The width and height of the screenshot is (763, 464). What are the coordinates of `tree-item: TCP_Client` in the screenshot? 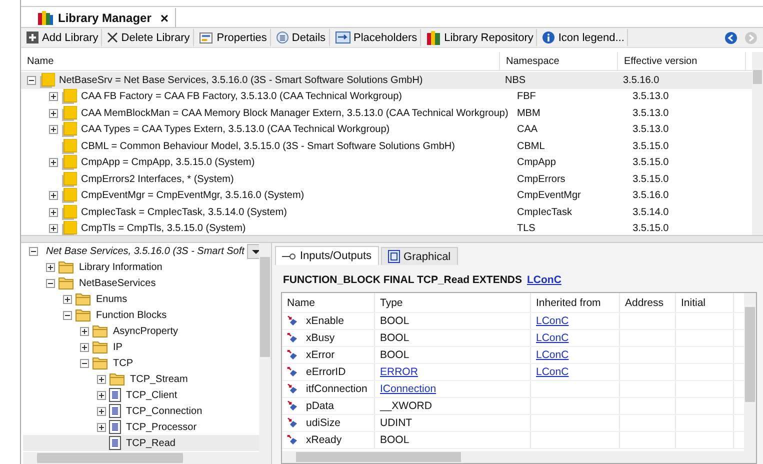 It's located at (141, 395).